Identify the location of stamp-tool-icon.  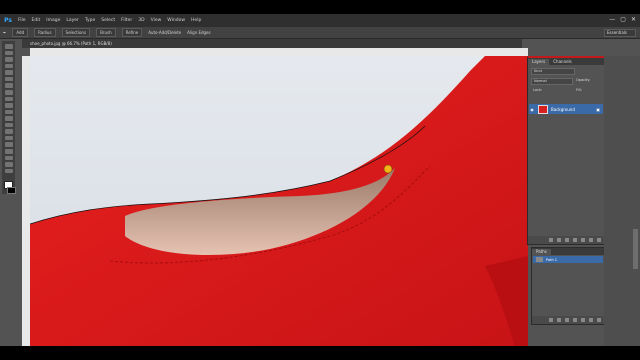
(8, 99).